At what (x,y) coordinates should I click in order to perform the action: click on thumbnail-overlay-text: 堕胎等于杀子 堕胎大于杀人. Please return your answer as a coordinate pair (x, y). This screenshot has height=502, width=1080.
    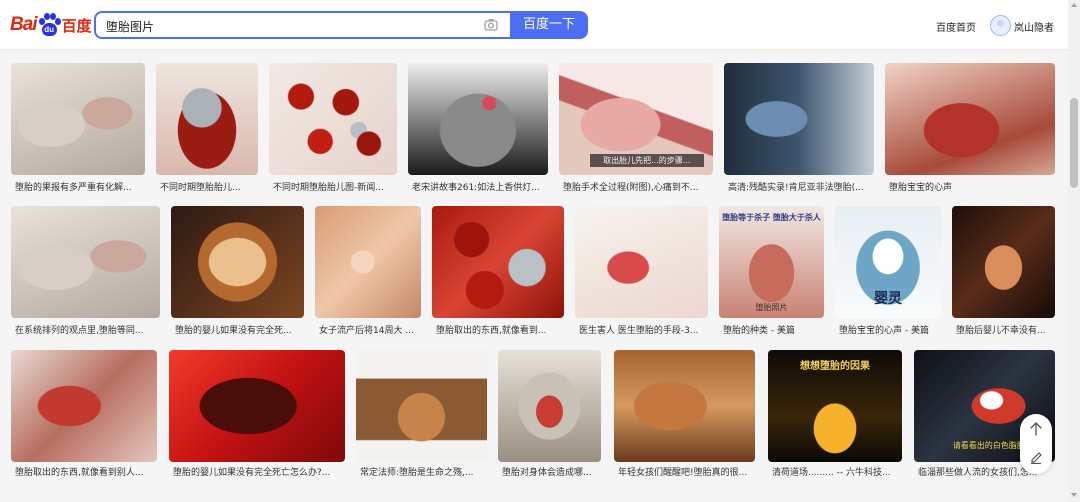
    Looking at the image, I should click on (771, 217).